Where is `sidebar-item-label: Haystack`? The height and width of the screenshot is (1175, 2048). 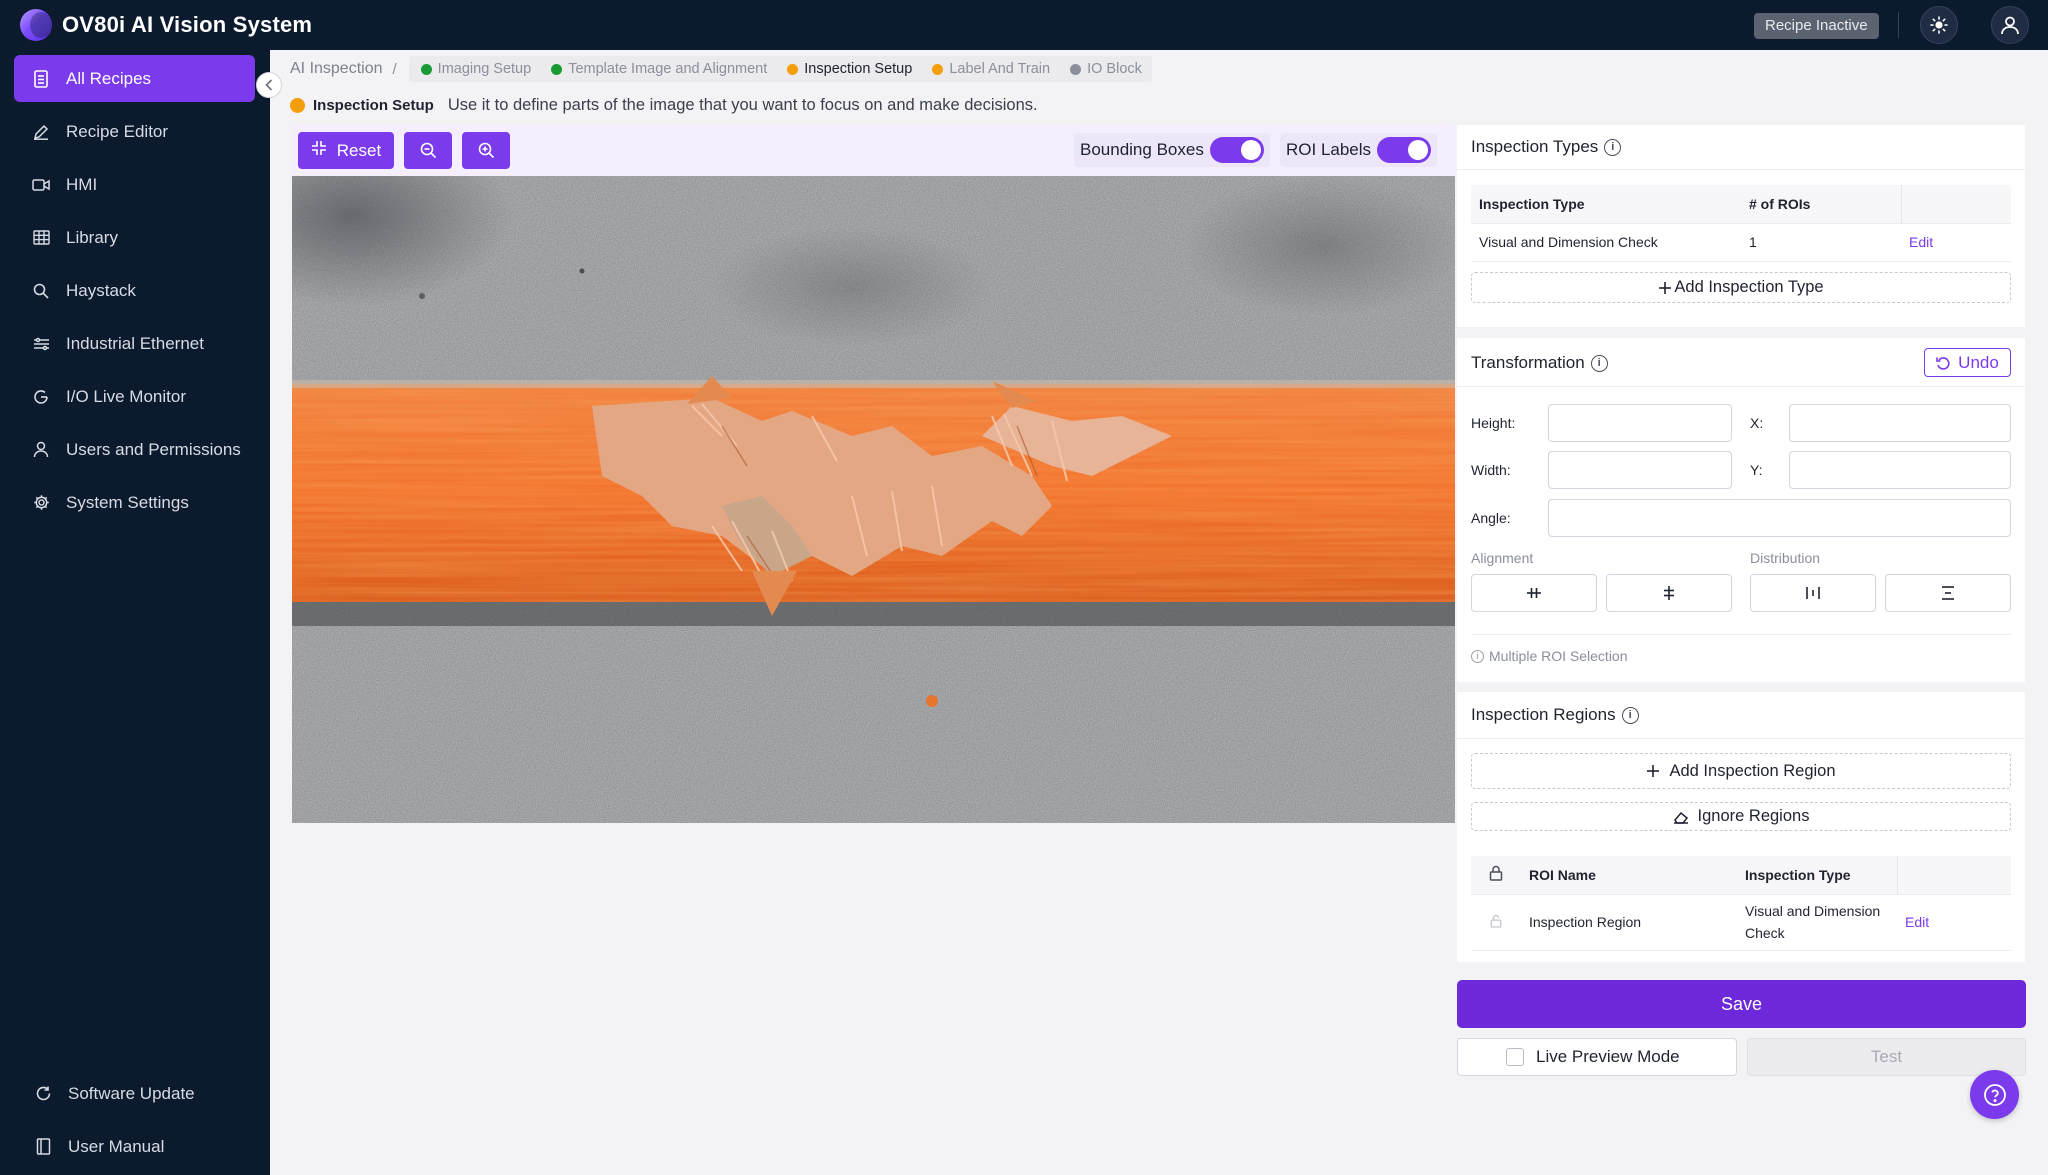
sidebar-item-label: Haystack is located at coordinates (101, 290).